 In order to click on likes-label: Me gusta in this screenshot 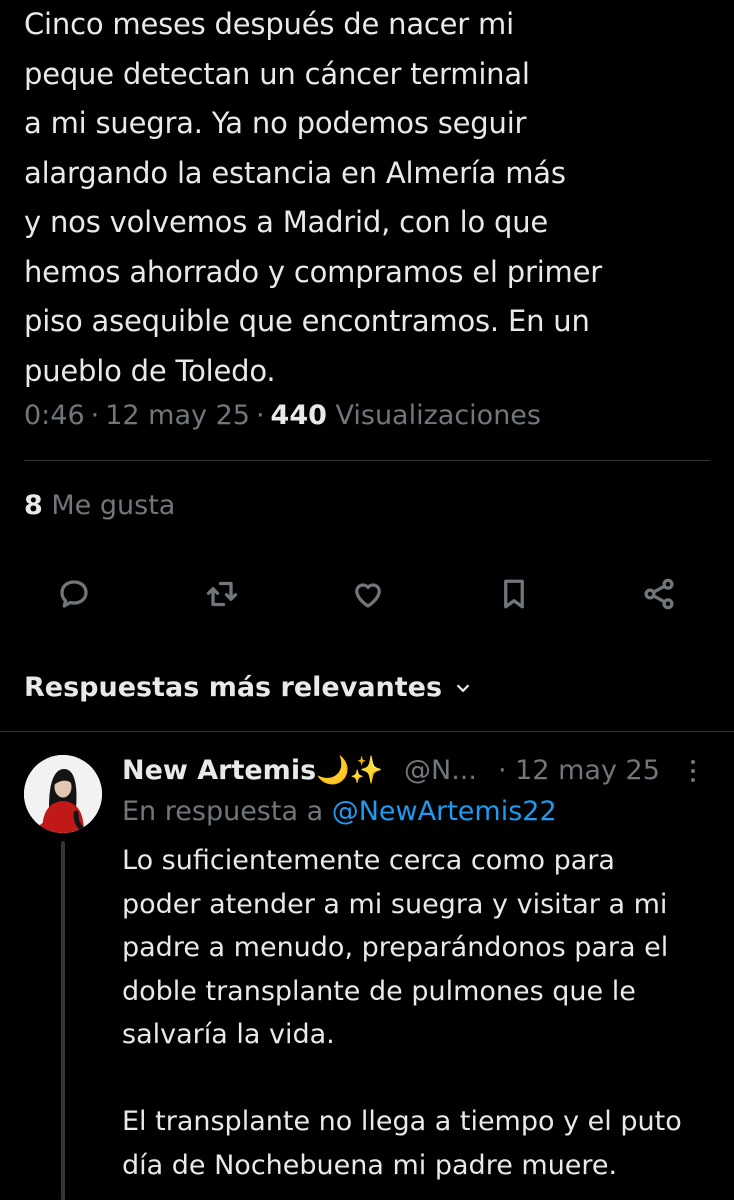, I will do `click(113, 505)`.